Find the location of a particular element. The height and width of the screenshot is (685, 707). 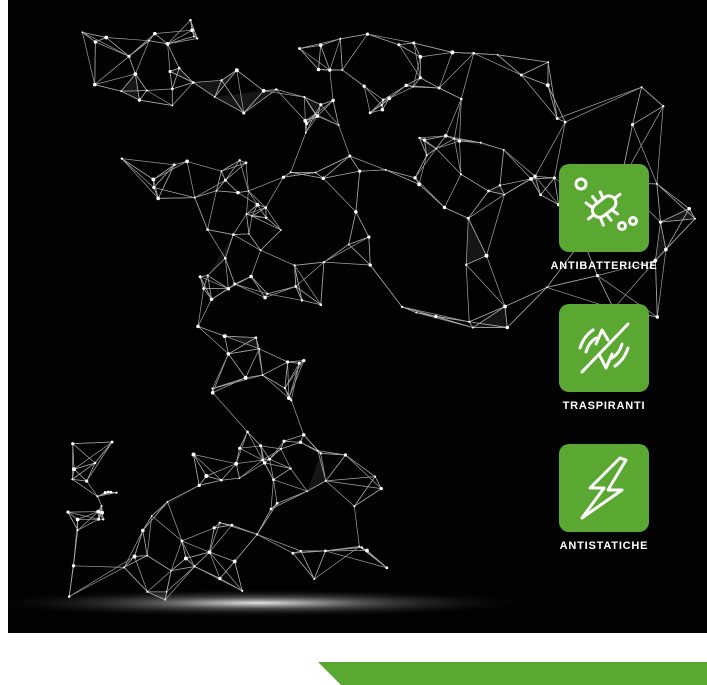

breathable-arrows-icon is located at coordinates (604, 348).